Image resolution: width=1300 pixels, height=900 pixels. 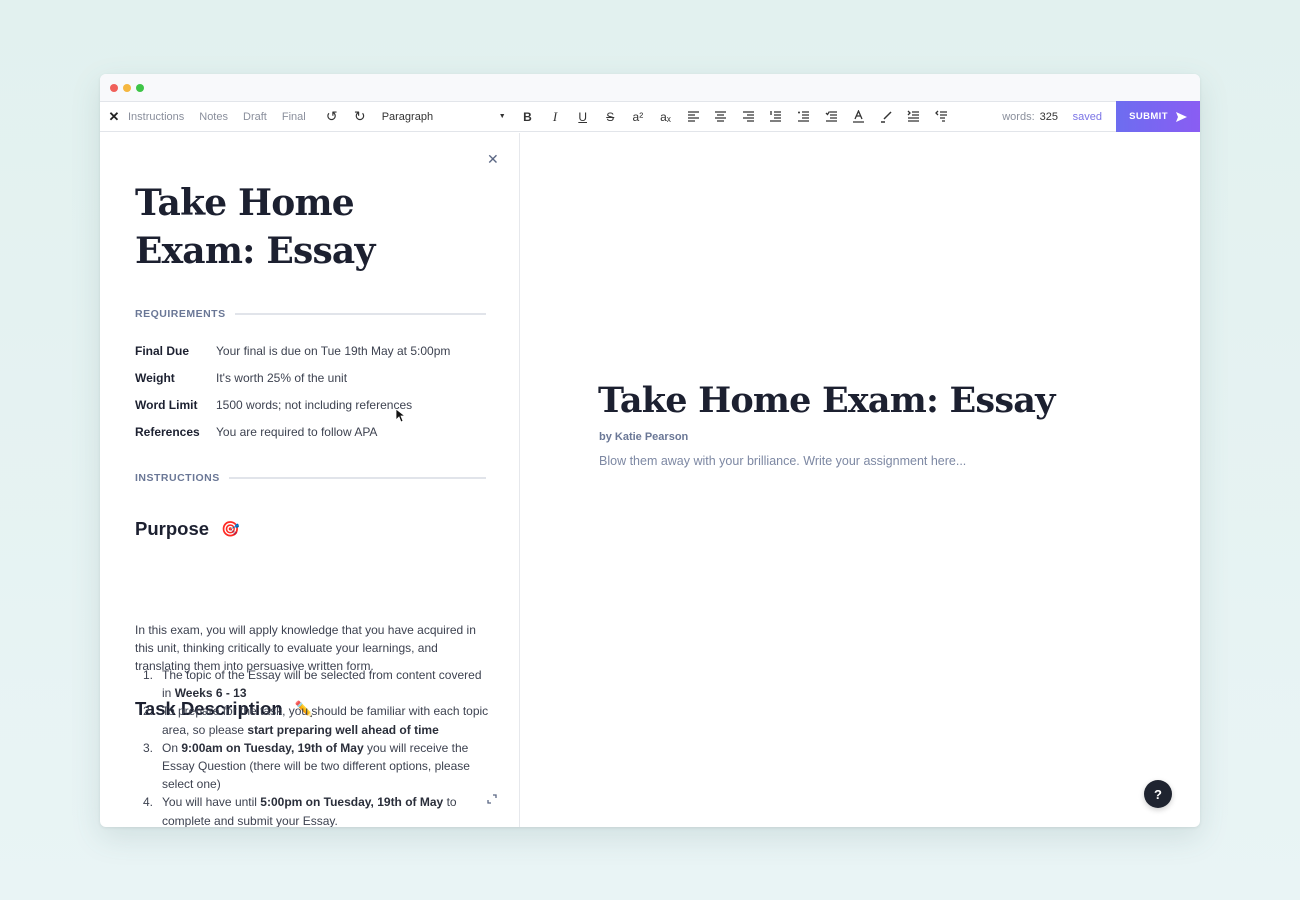 What do you see at coordinates (148, 711) in the screenshot?
I see `list-number: 2.` at bounding box center [148, 711].